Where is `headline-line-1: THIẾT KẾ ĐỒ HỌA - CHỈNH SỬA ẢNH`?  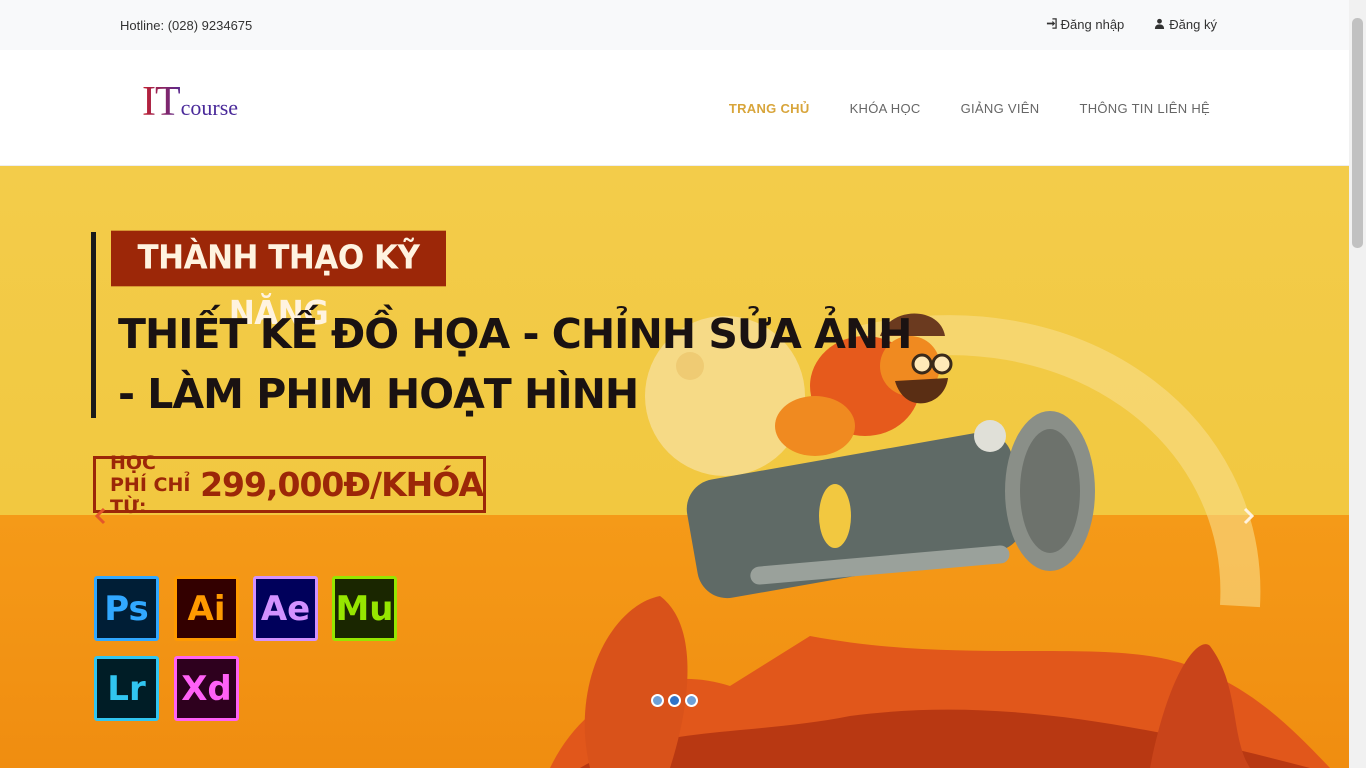
headline-line-1: THIẾT KẾ ĐỒ HỌA - CHỈNH SỬA ẢNH is located at coordinates (515, 334).